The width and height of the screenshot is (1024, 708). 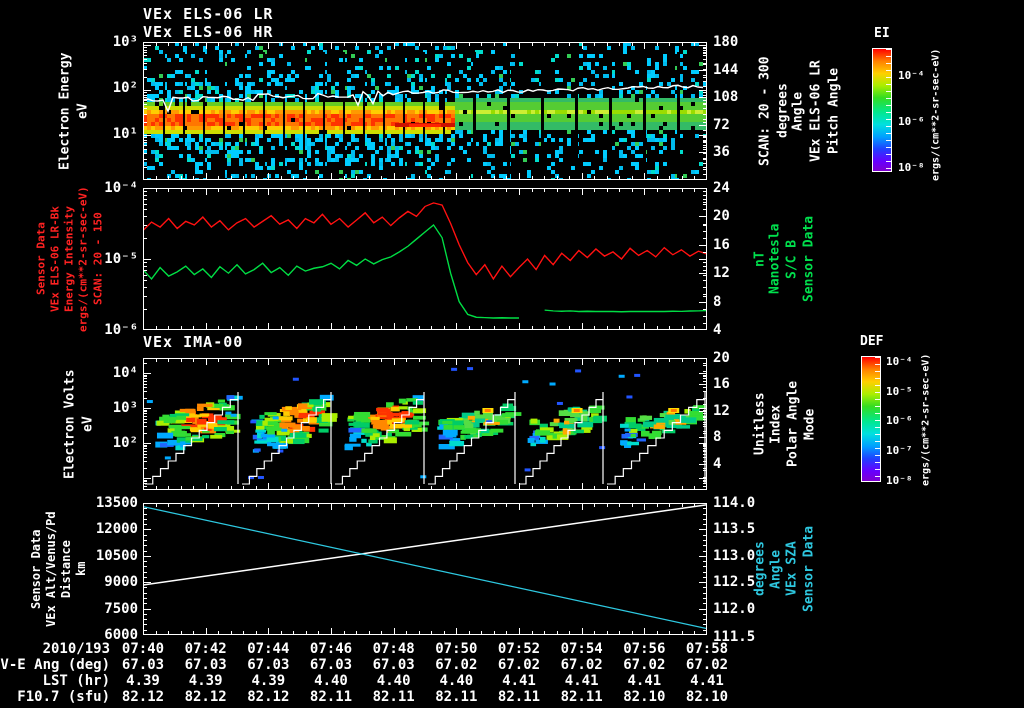 What do you see at coordinates (456, 665) in the screenshot?
I see `table-cell-r1c5: 67.02` at bounding box center [456, 665].